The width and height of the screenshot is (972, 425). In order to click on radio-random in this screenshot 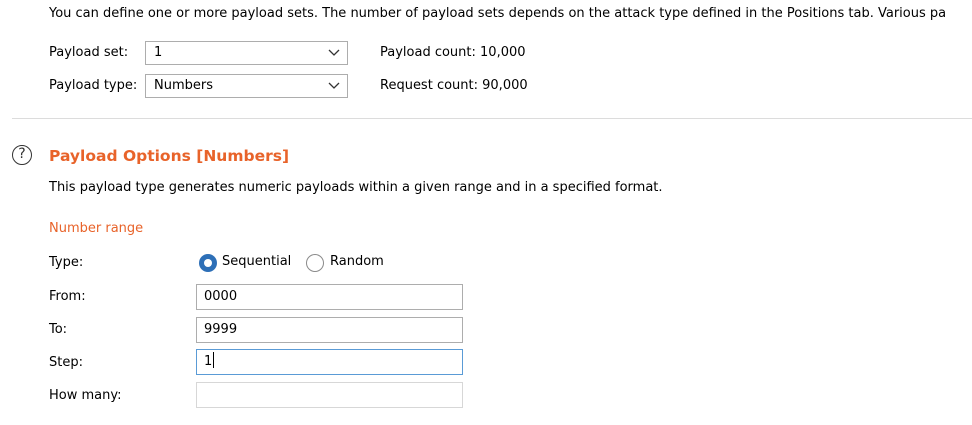, I will do `click(315, 263)`.